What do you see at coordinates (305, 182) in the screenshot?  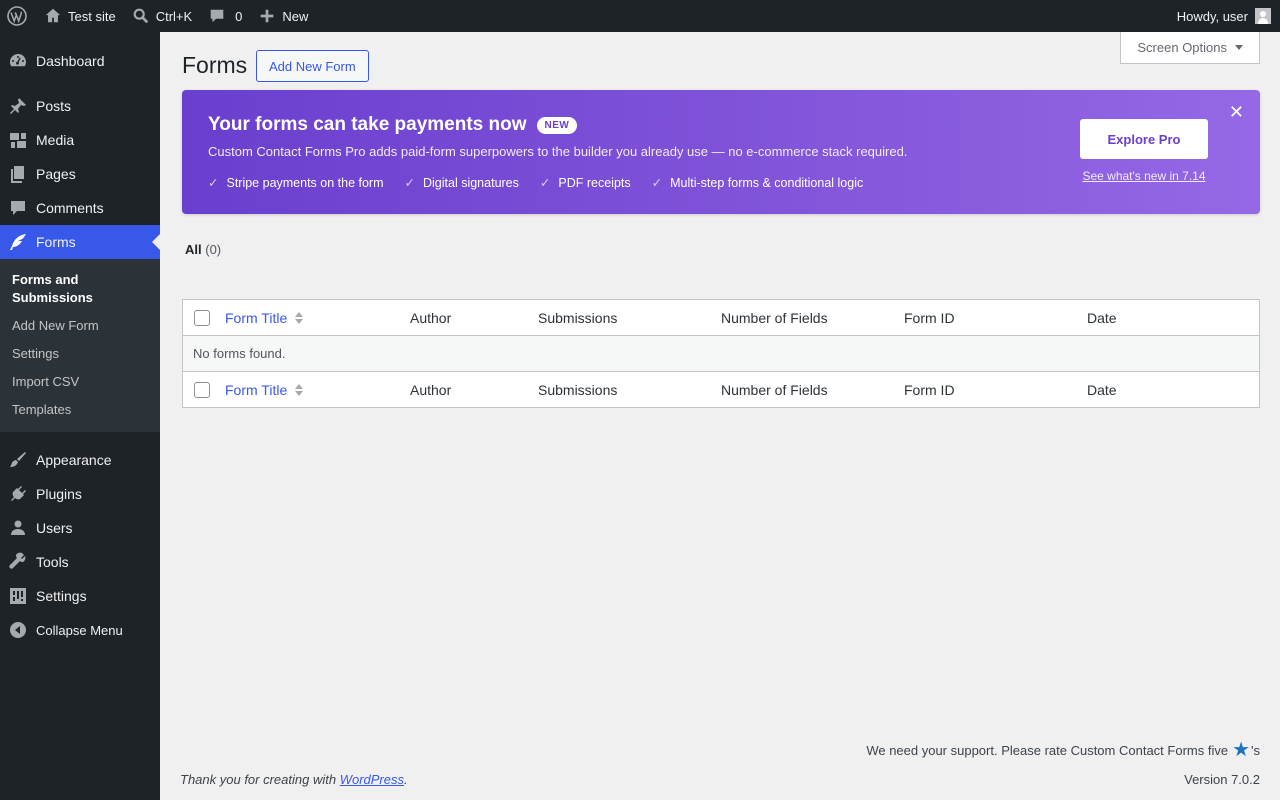 I see `feature-label: Stripe payments on the form` at bounding box center [305, 182].